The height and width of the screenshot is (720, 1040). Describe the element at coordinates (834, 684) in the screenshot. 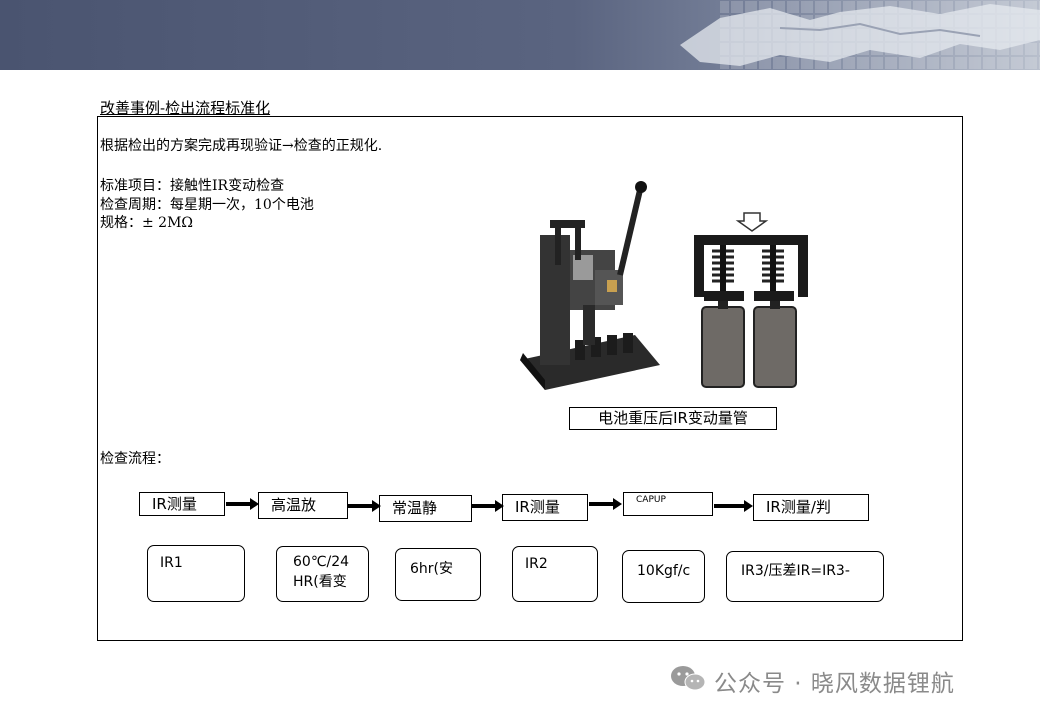

I see `watermark-text: 公众号 · 晓风数据锂航` at that location.